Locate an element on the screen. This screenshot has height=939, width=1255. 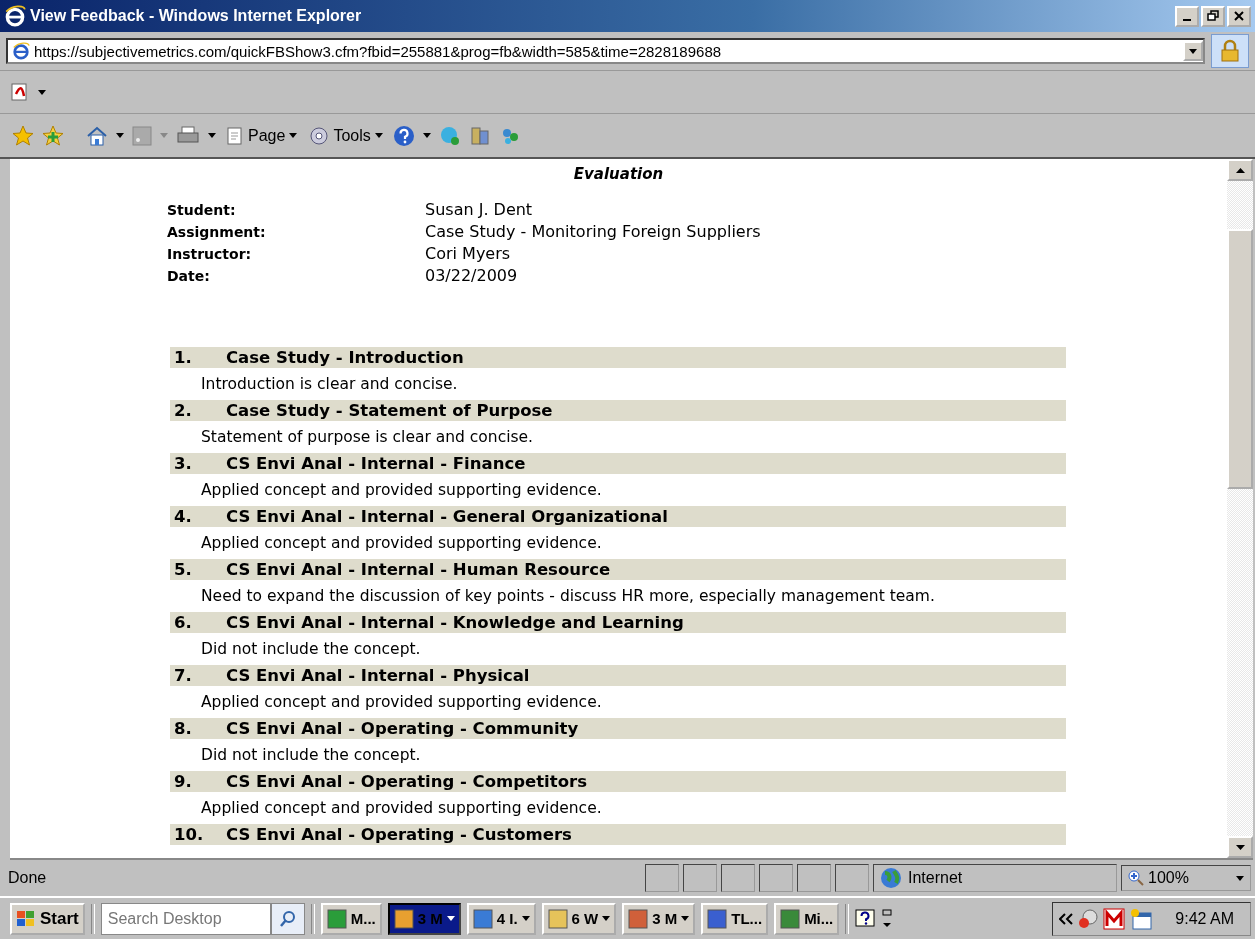
window-title: View Feedback - Windows Internet Explorer is located at coordinates (196, 16).